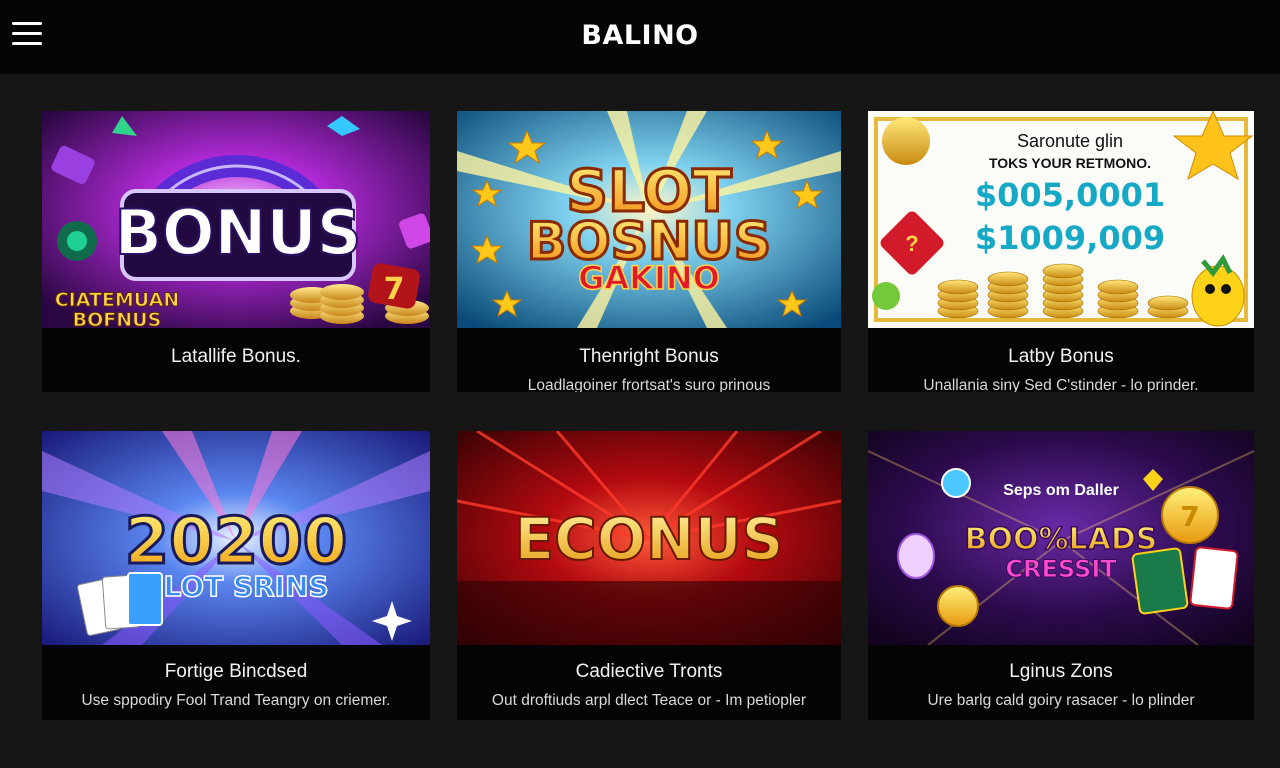 The height and width of the screenshot is (768, 1280). What do you see at coordinates (1070, 195) in the screenshot?
I see `svg-text: $005,0001` at bounding box center [1070, 195].